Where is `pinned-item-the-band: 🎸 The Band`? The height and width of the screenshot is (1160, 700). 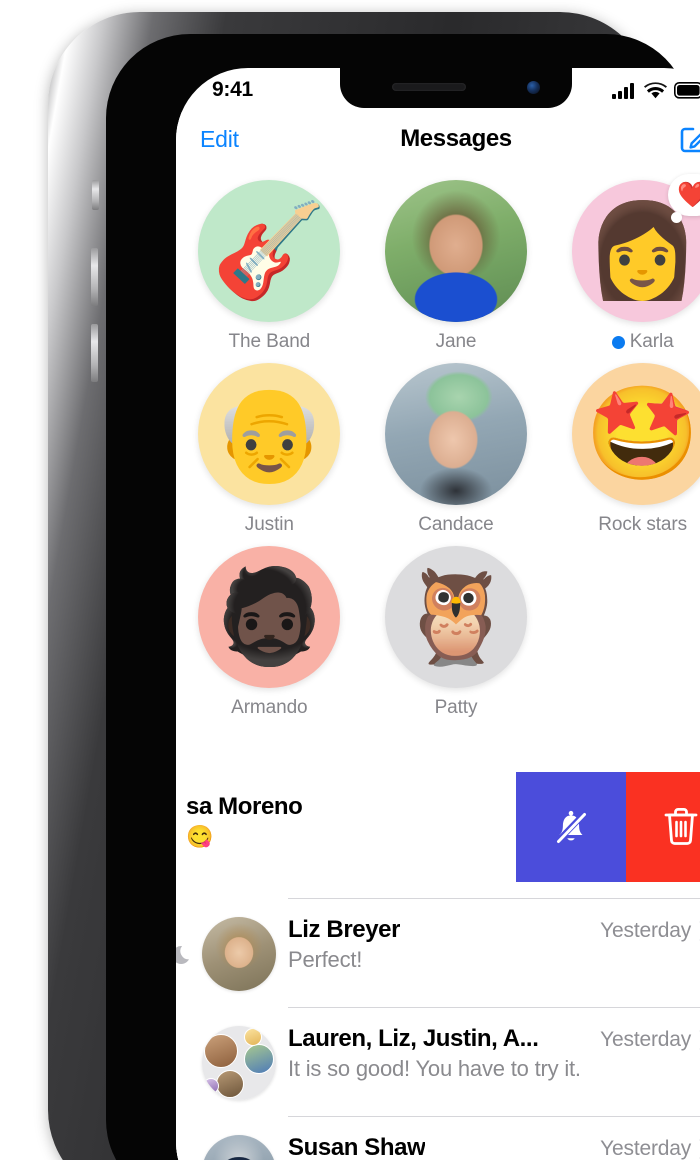 pinned-item-the-band: 🎸 The Band is located at coordinates (269, 266).